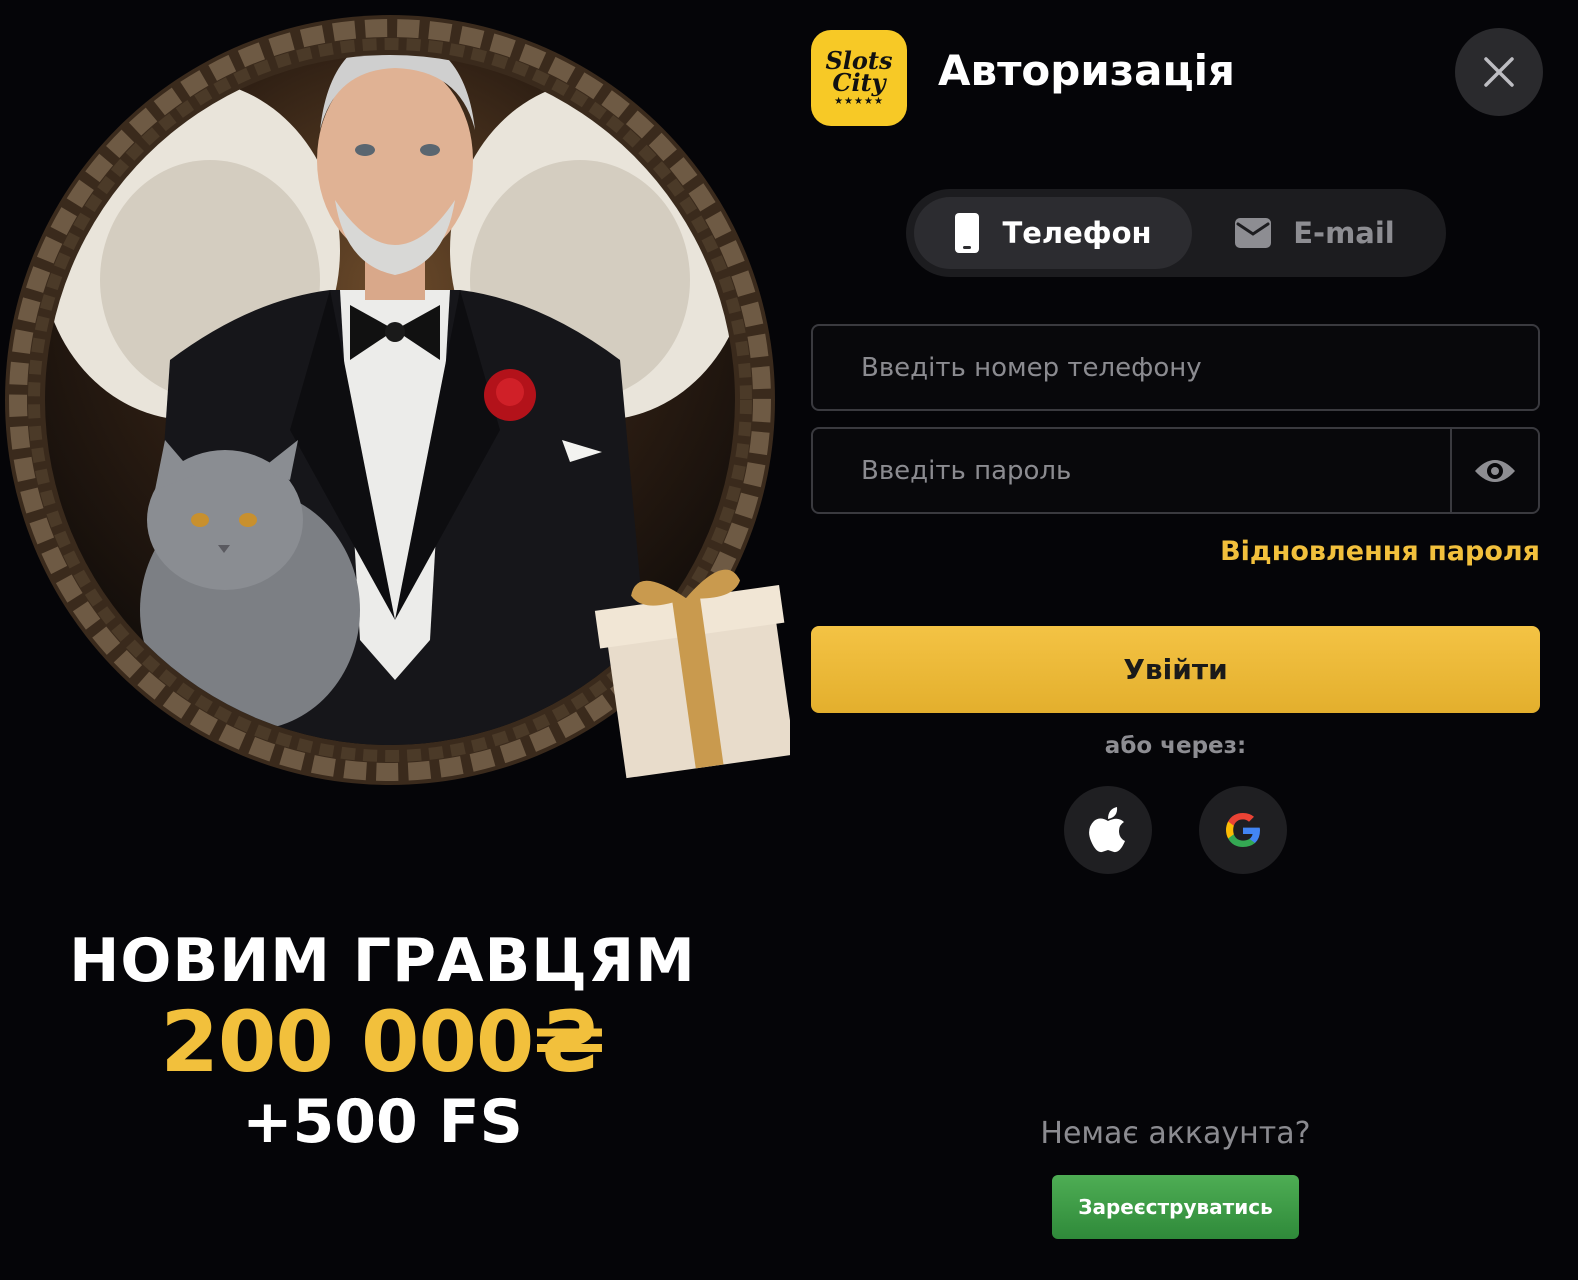  What do you see at coordinates (859, 101) in the screenshot?
I see `logo-stars: ★★★★★` at bounding box center [859, 101].